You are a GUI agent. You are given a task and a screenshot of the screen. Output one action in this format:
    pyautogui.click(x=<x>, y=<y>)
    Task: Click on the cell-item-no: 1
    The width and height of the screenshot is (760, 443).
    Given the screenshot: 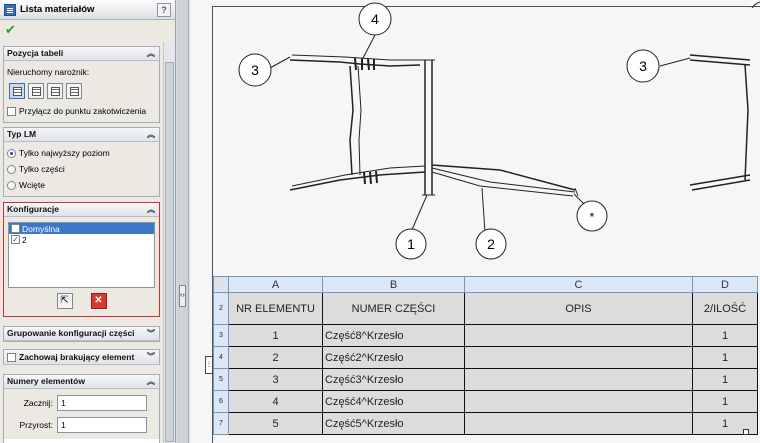 What is the action you would take?
    pyautogui.click(x=275, y=335)
    